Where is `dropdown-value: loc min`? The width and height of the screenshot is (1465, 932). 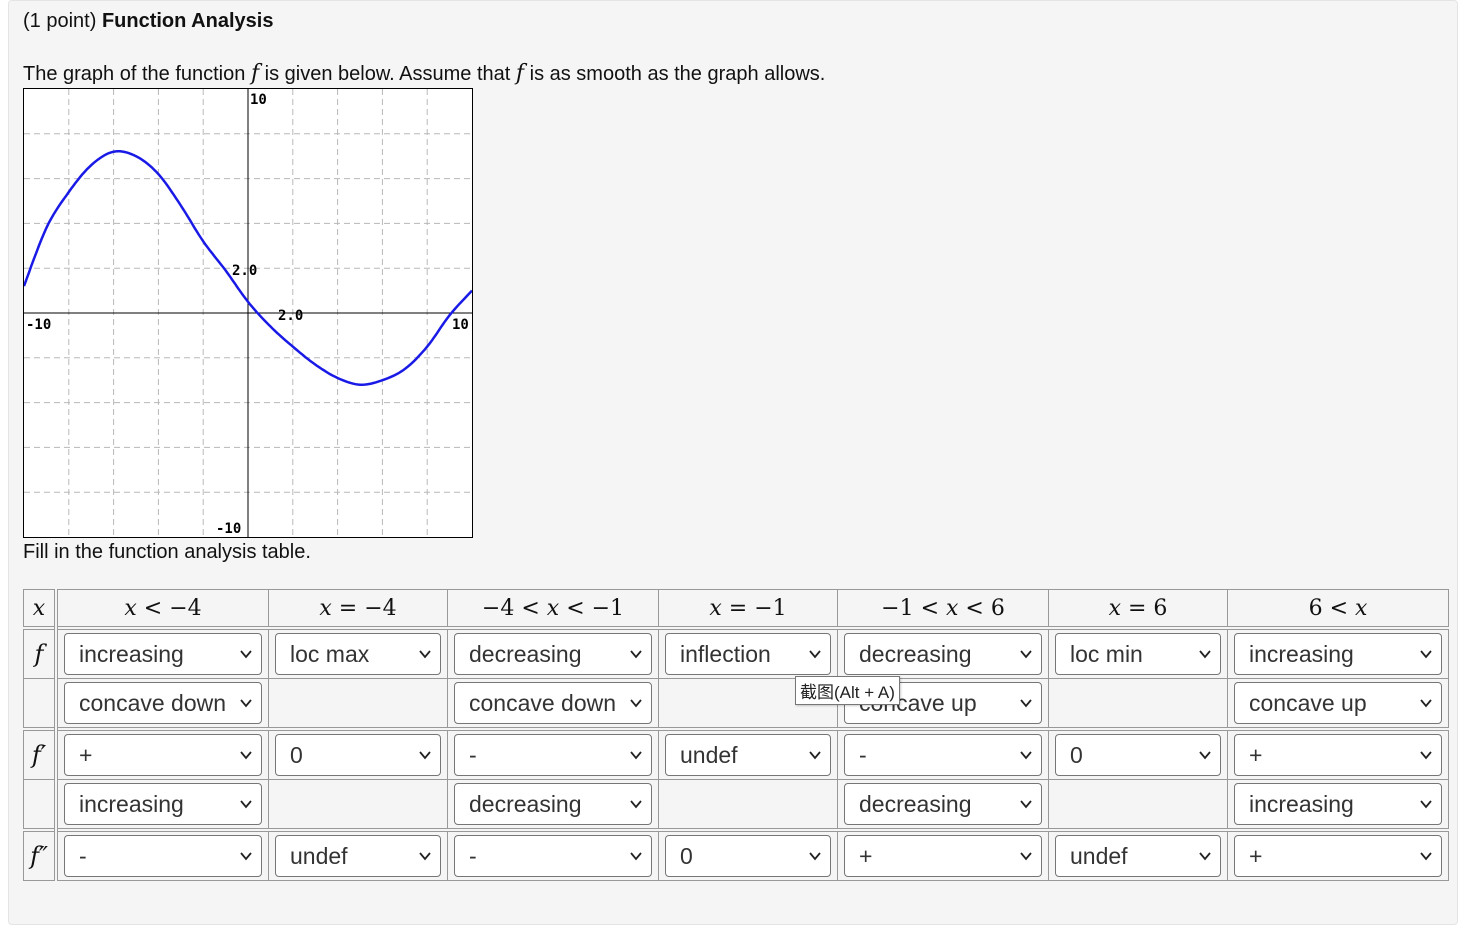 dropdown-value: loc min is located at coordinates (1106, 654).